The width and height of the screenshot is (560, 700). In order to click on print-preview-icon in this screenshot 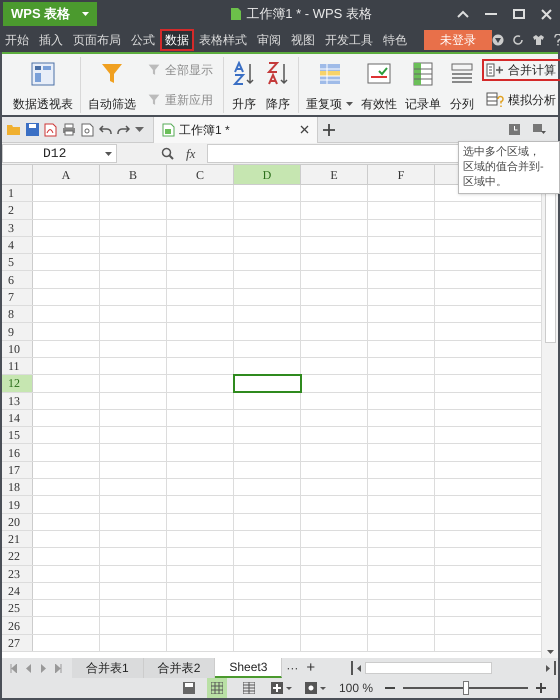, I will do `click(87, 129)`.